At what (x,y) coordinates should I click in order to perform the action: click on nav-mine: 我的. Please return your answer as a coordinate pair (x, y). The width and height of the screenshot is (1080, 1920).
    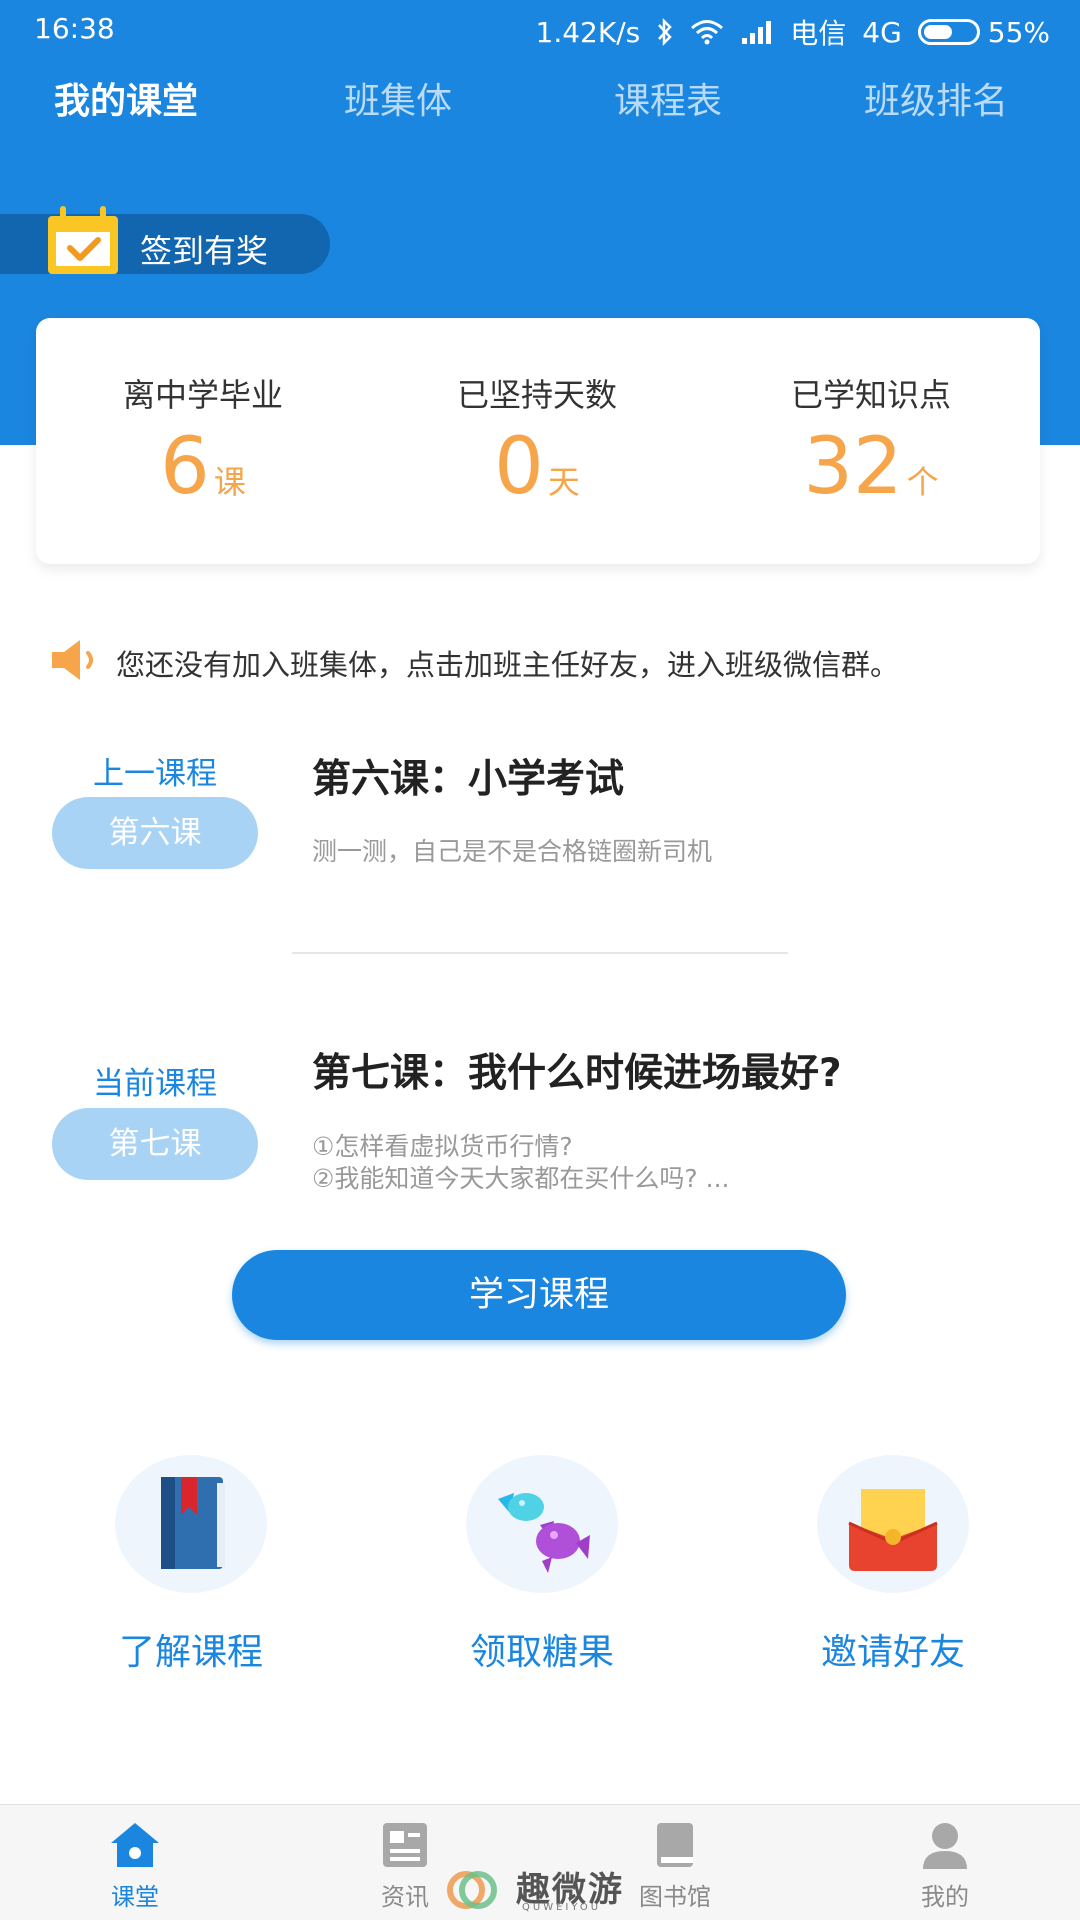
    Looking at the image, I should click on (945, 1862).